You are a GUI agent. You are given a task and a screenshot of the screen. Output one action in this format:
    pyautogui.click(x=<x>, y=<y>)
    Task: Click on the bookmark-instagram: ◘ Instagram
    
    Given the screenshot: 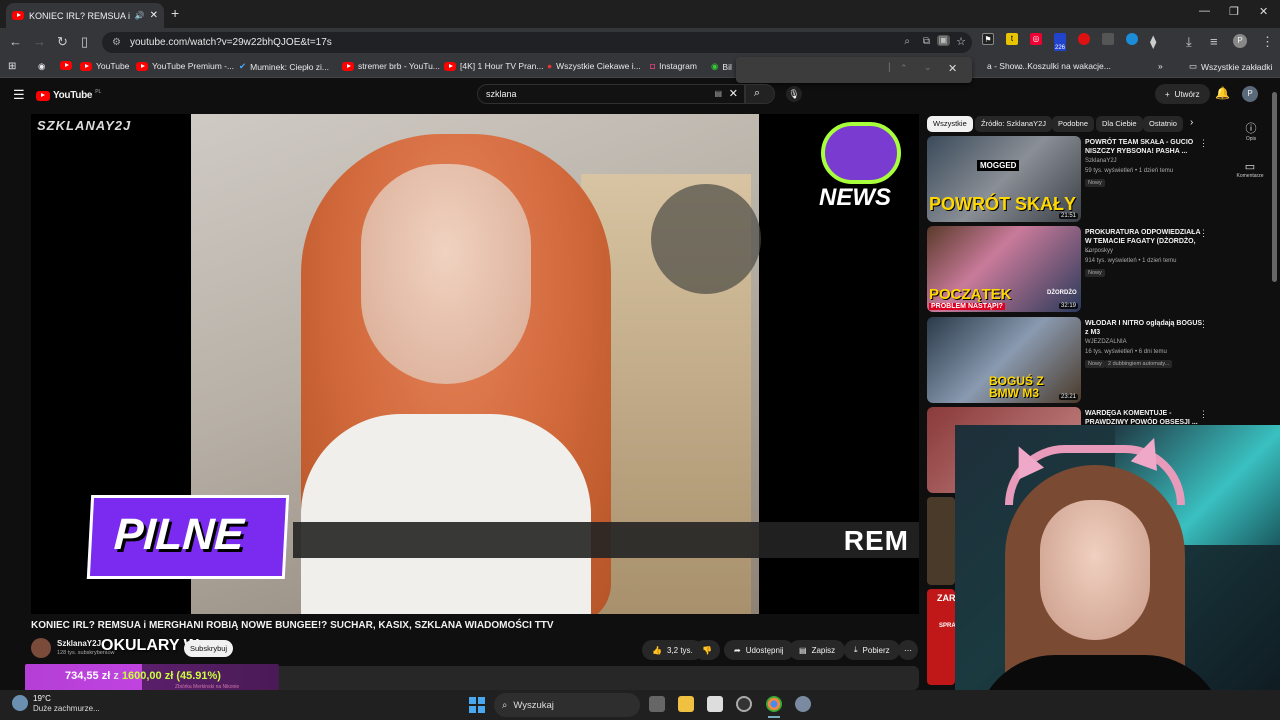 What is the action you would take?
    pyautogui.click(x=673, y=66)
    